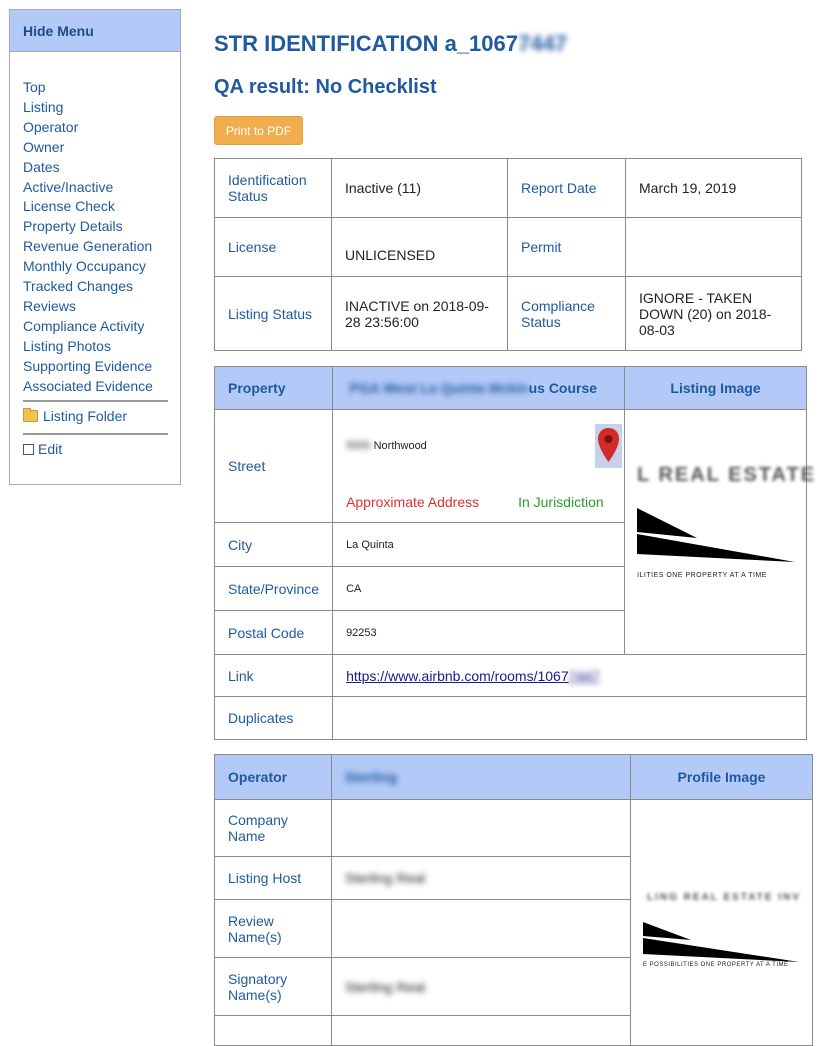 This screenshot has width=824, height=1046. What do you see at coordinates (273, 928) in the screenshot?
I see `review-names-label: Review Name(s)` at bounding box center [273, 928].